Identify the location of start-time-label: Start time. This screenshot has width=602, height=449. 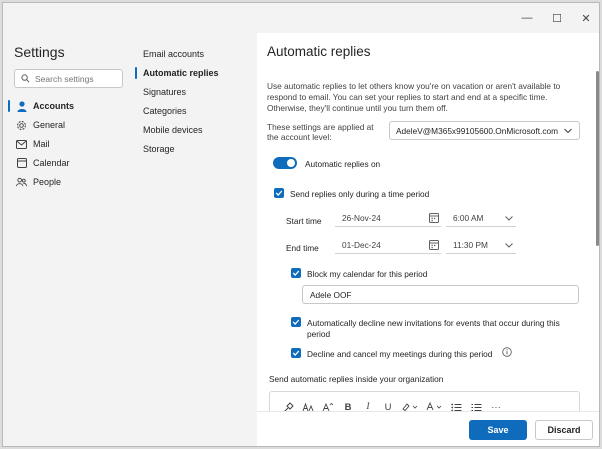
(304, 221).